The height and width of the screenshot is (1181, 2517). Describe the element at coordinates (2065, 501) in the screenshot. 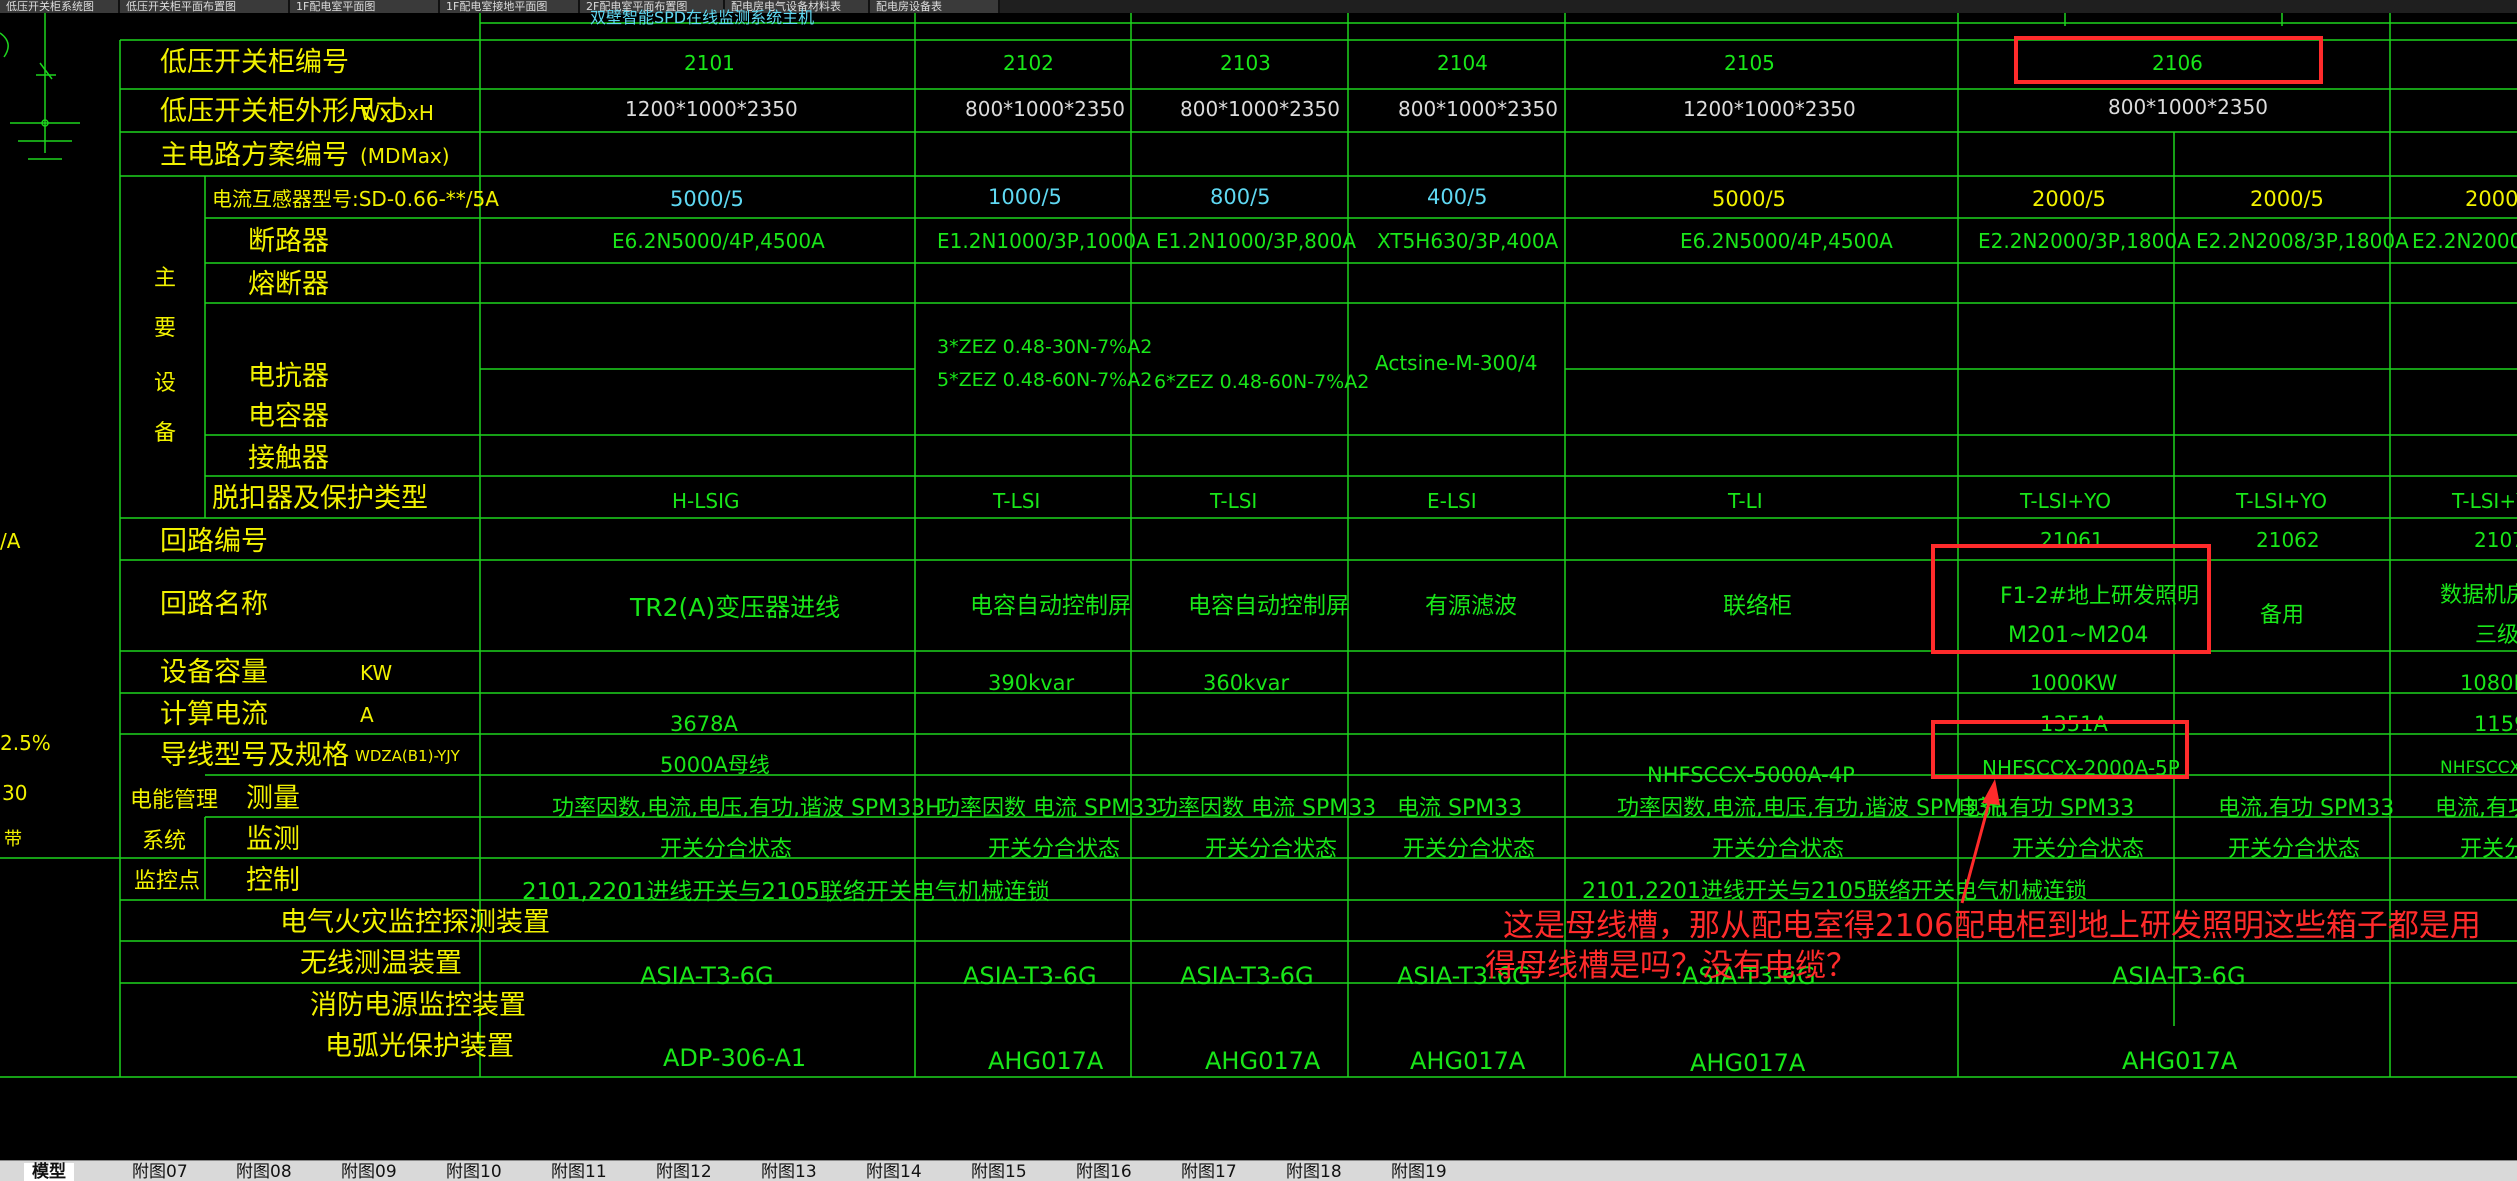

I see `release-21061: T-LSI+YO` at that location.